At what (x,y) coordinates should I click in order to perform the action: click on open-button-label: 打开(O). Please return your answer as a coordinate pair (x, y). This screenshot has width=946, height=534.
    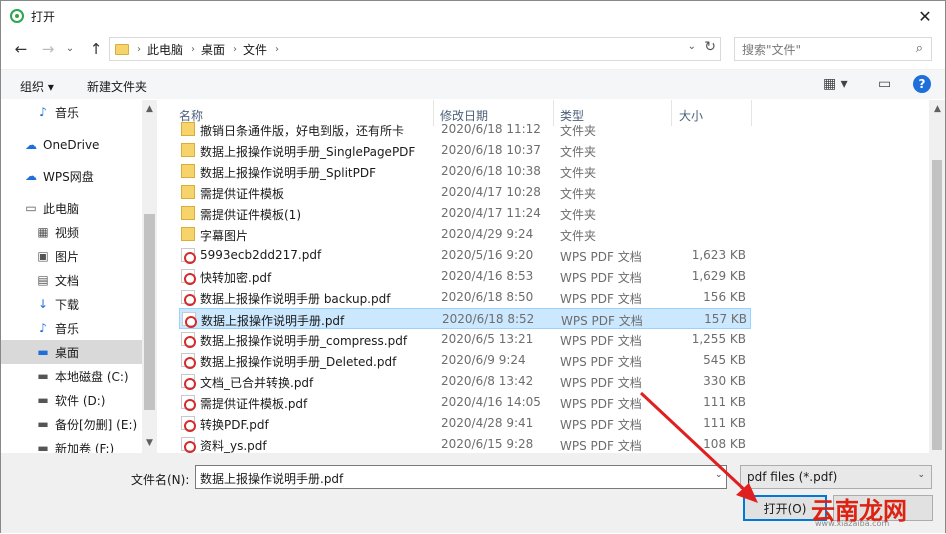
    Looking at the image, I should click on (785, 508).